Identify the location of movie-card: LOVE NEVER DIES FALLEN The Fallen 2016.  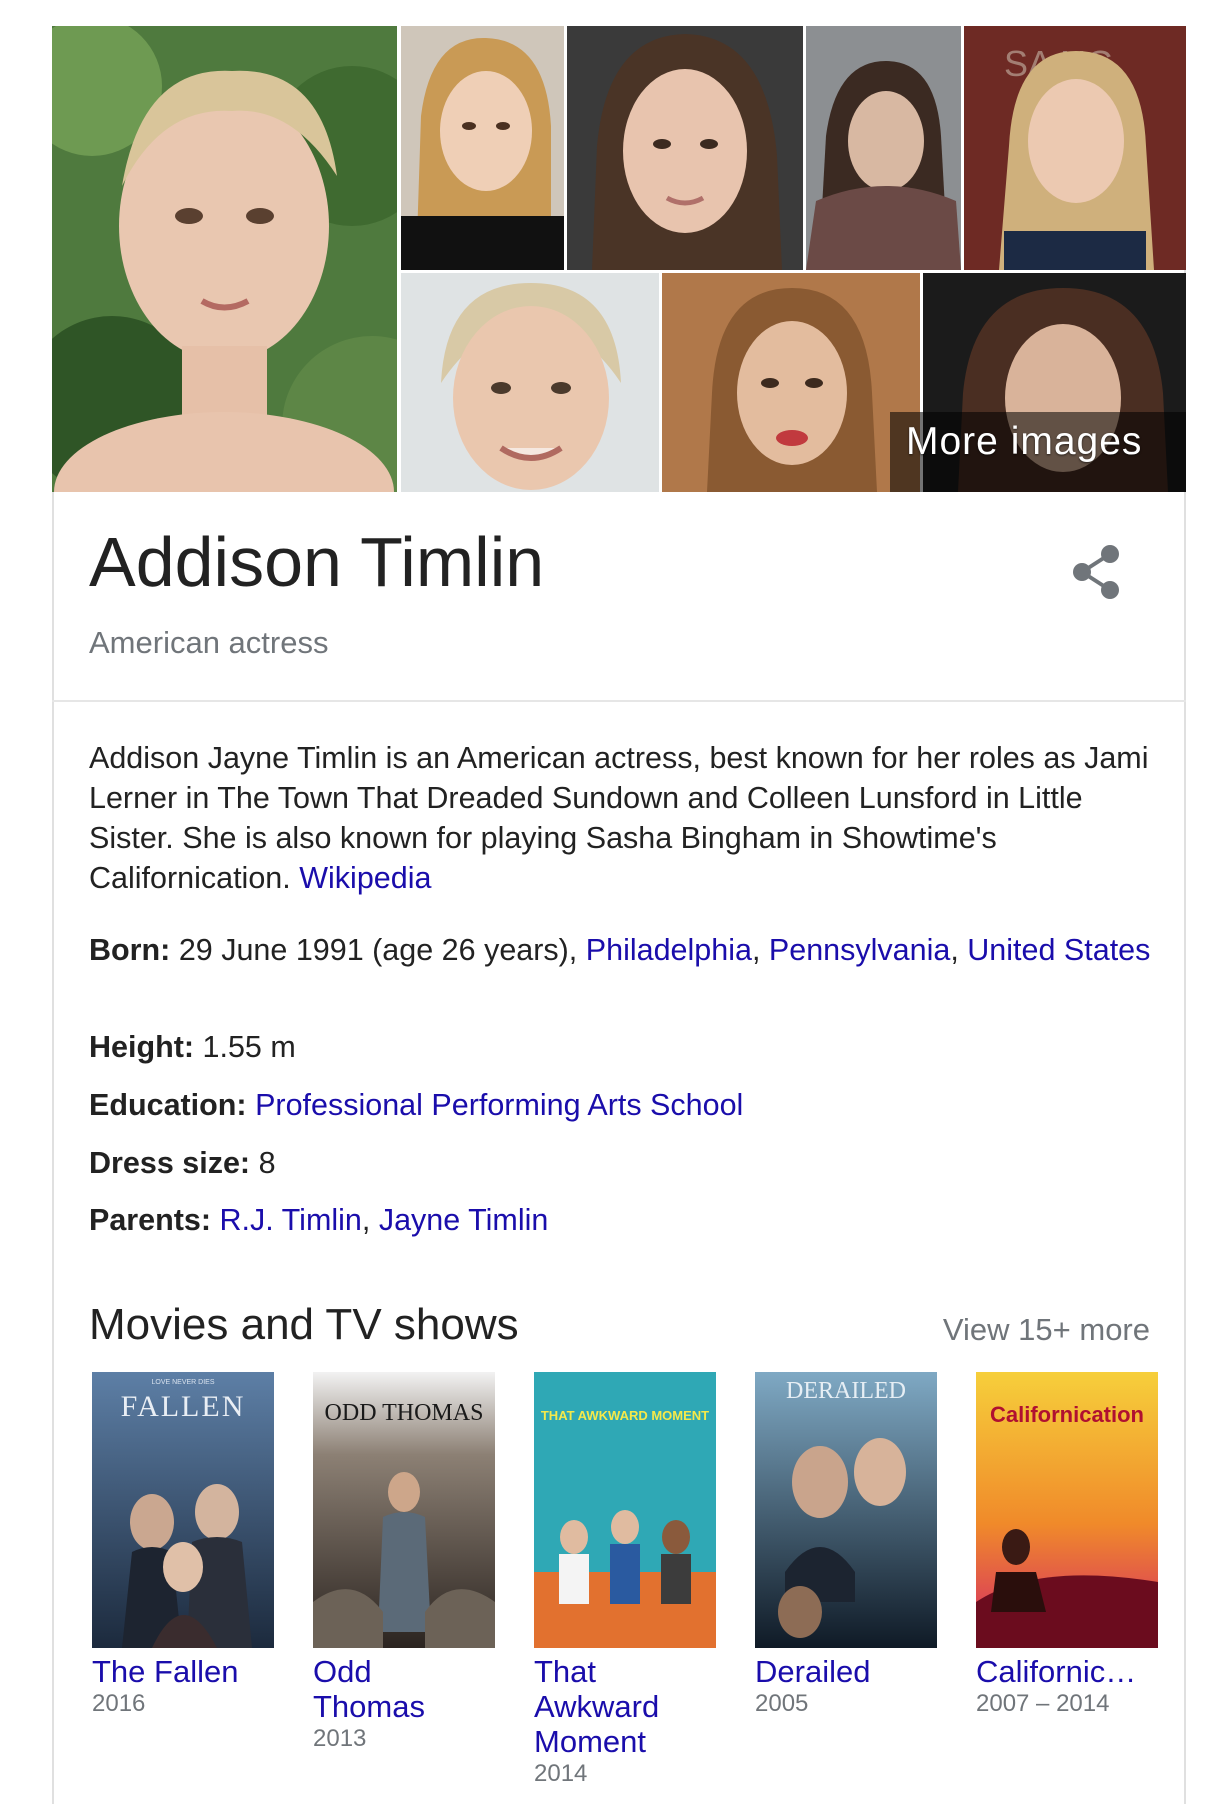
(183, 1545).